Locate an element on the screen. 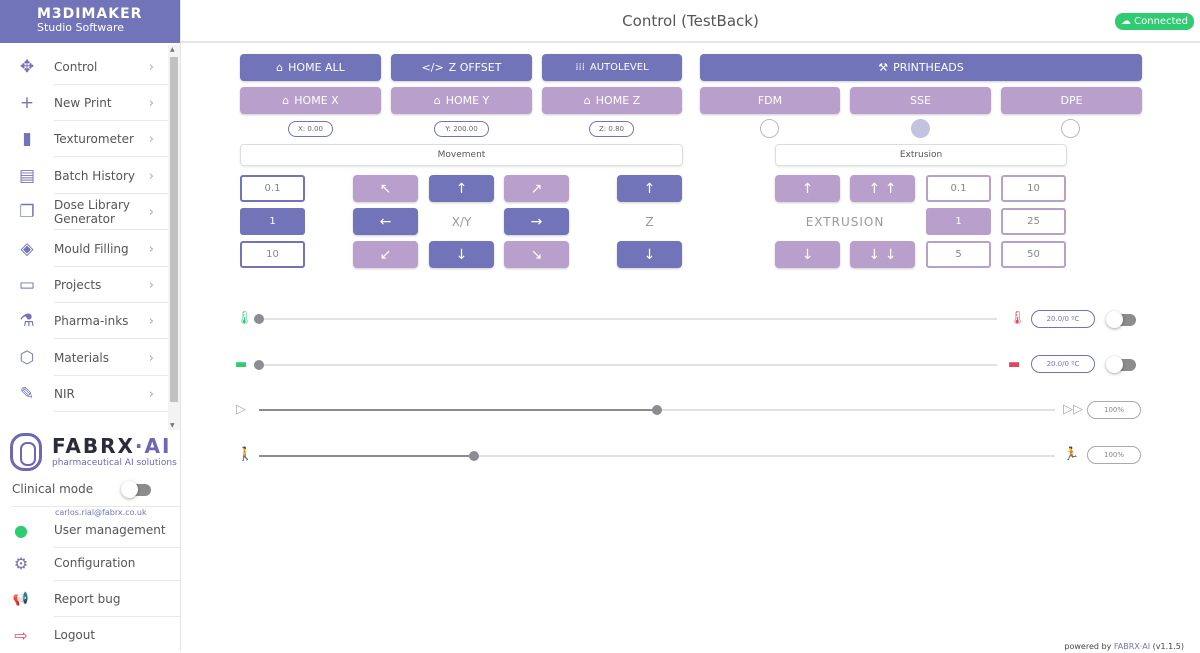 Image resolution: width=1200 pixels, height=653 pixels. home-x-button: ⌂ HOME X is located at coordinates (310, 100).